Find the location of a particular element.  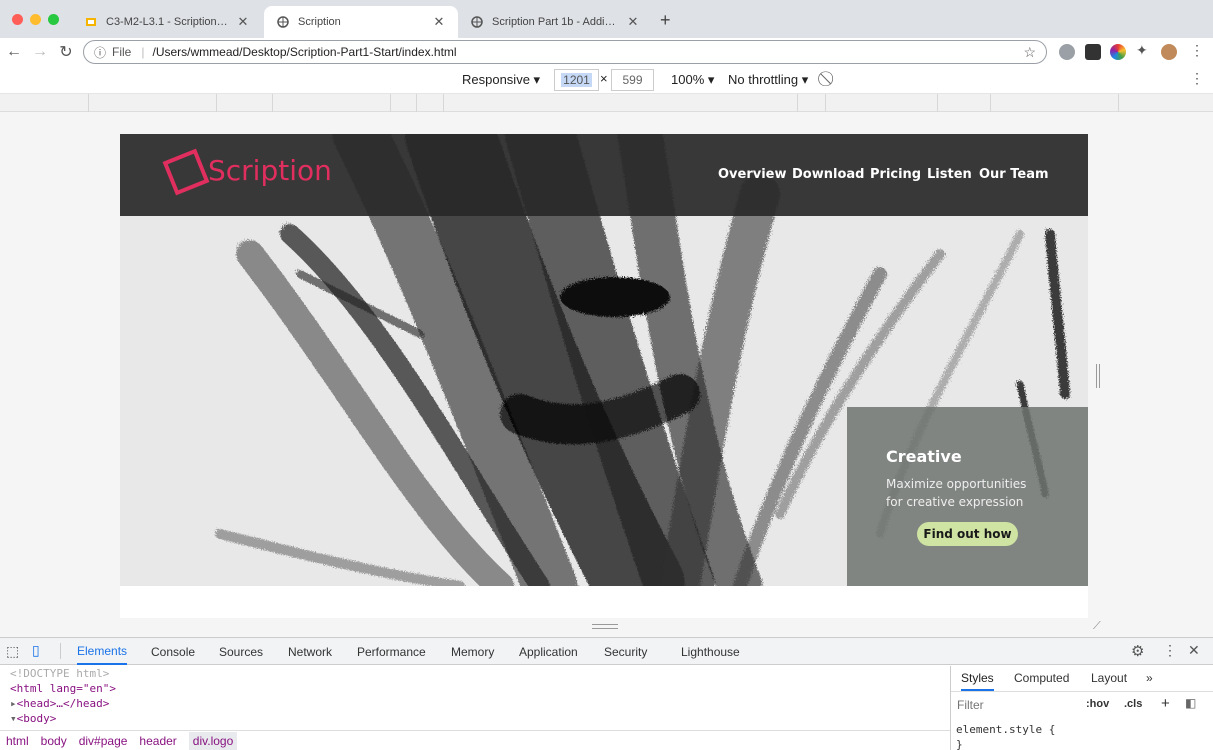

nav-overview: Overview is located at coordinates (752, 174).